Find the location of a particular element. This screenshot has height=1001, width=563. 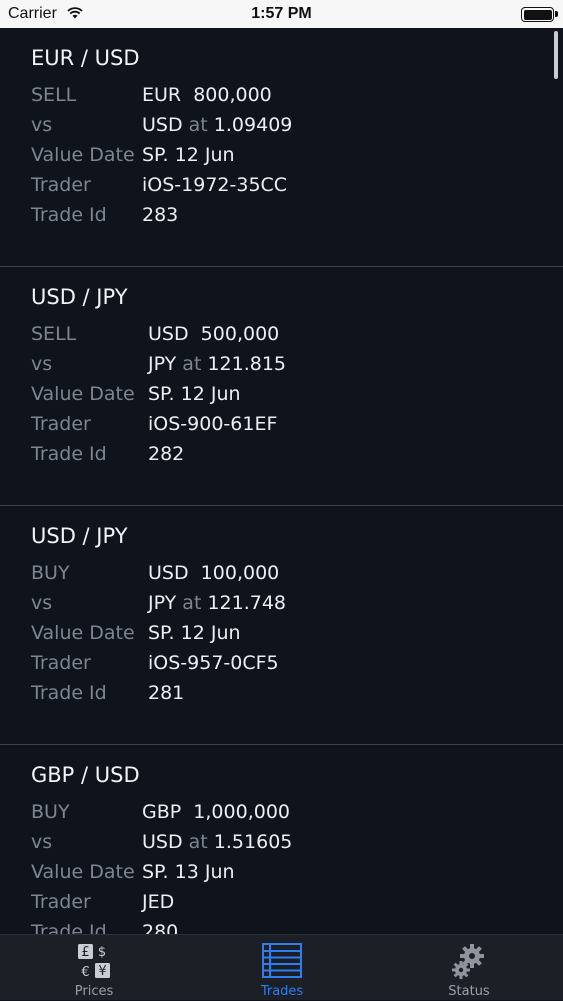

trader: iOS-1972-35CC is located at coordinates (215, 185).